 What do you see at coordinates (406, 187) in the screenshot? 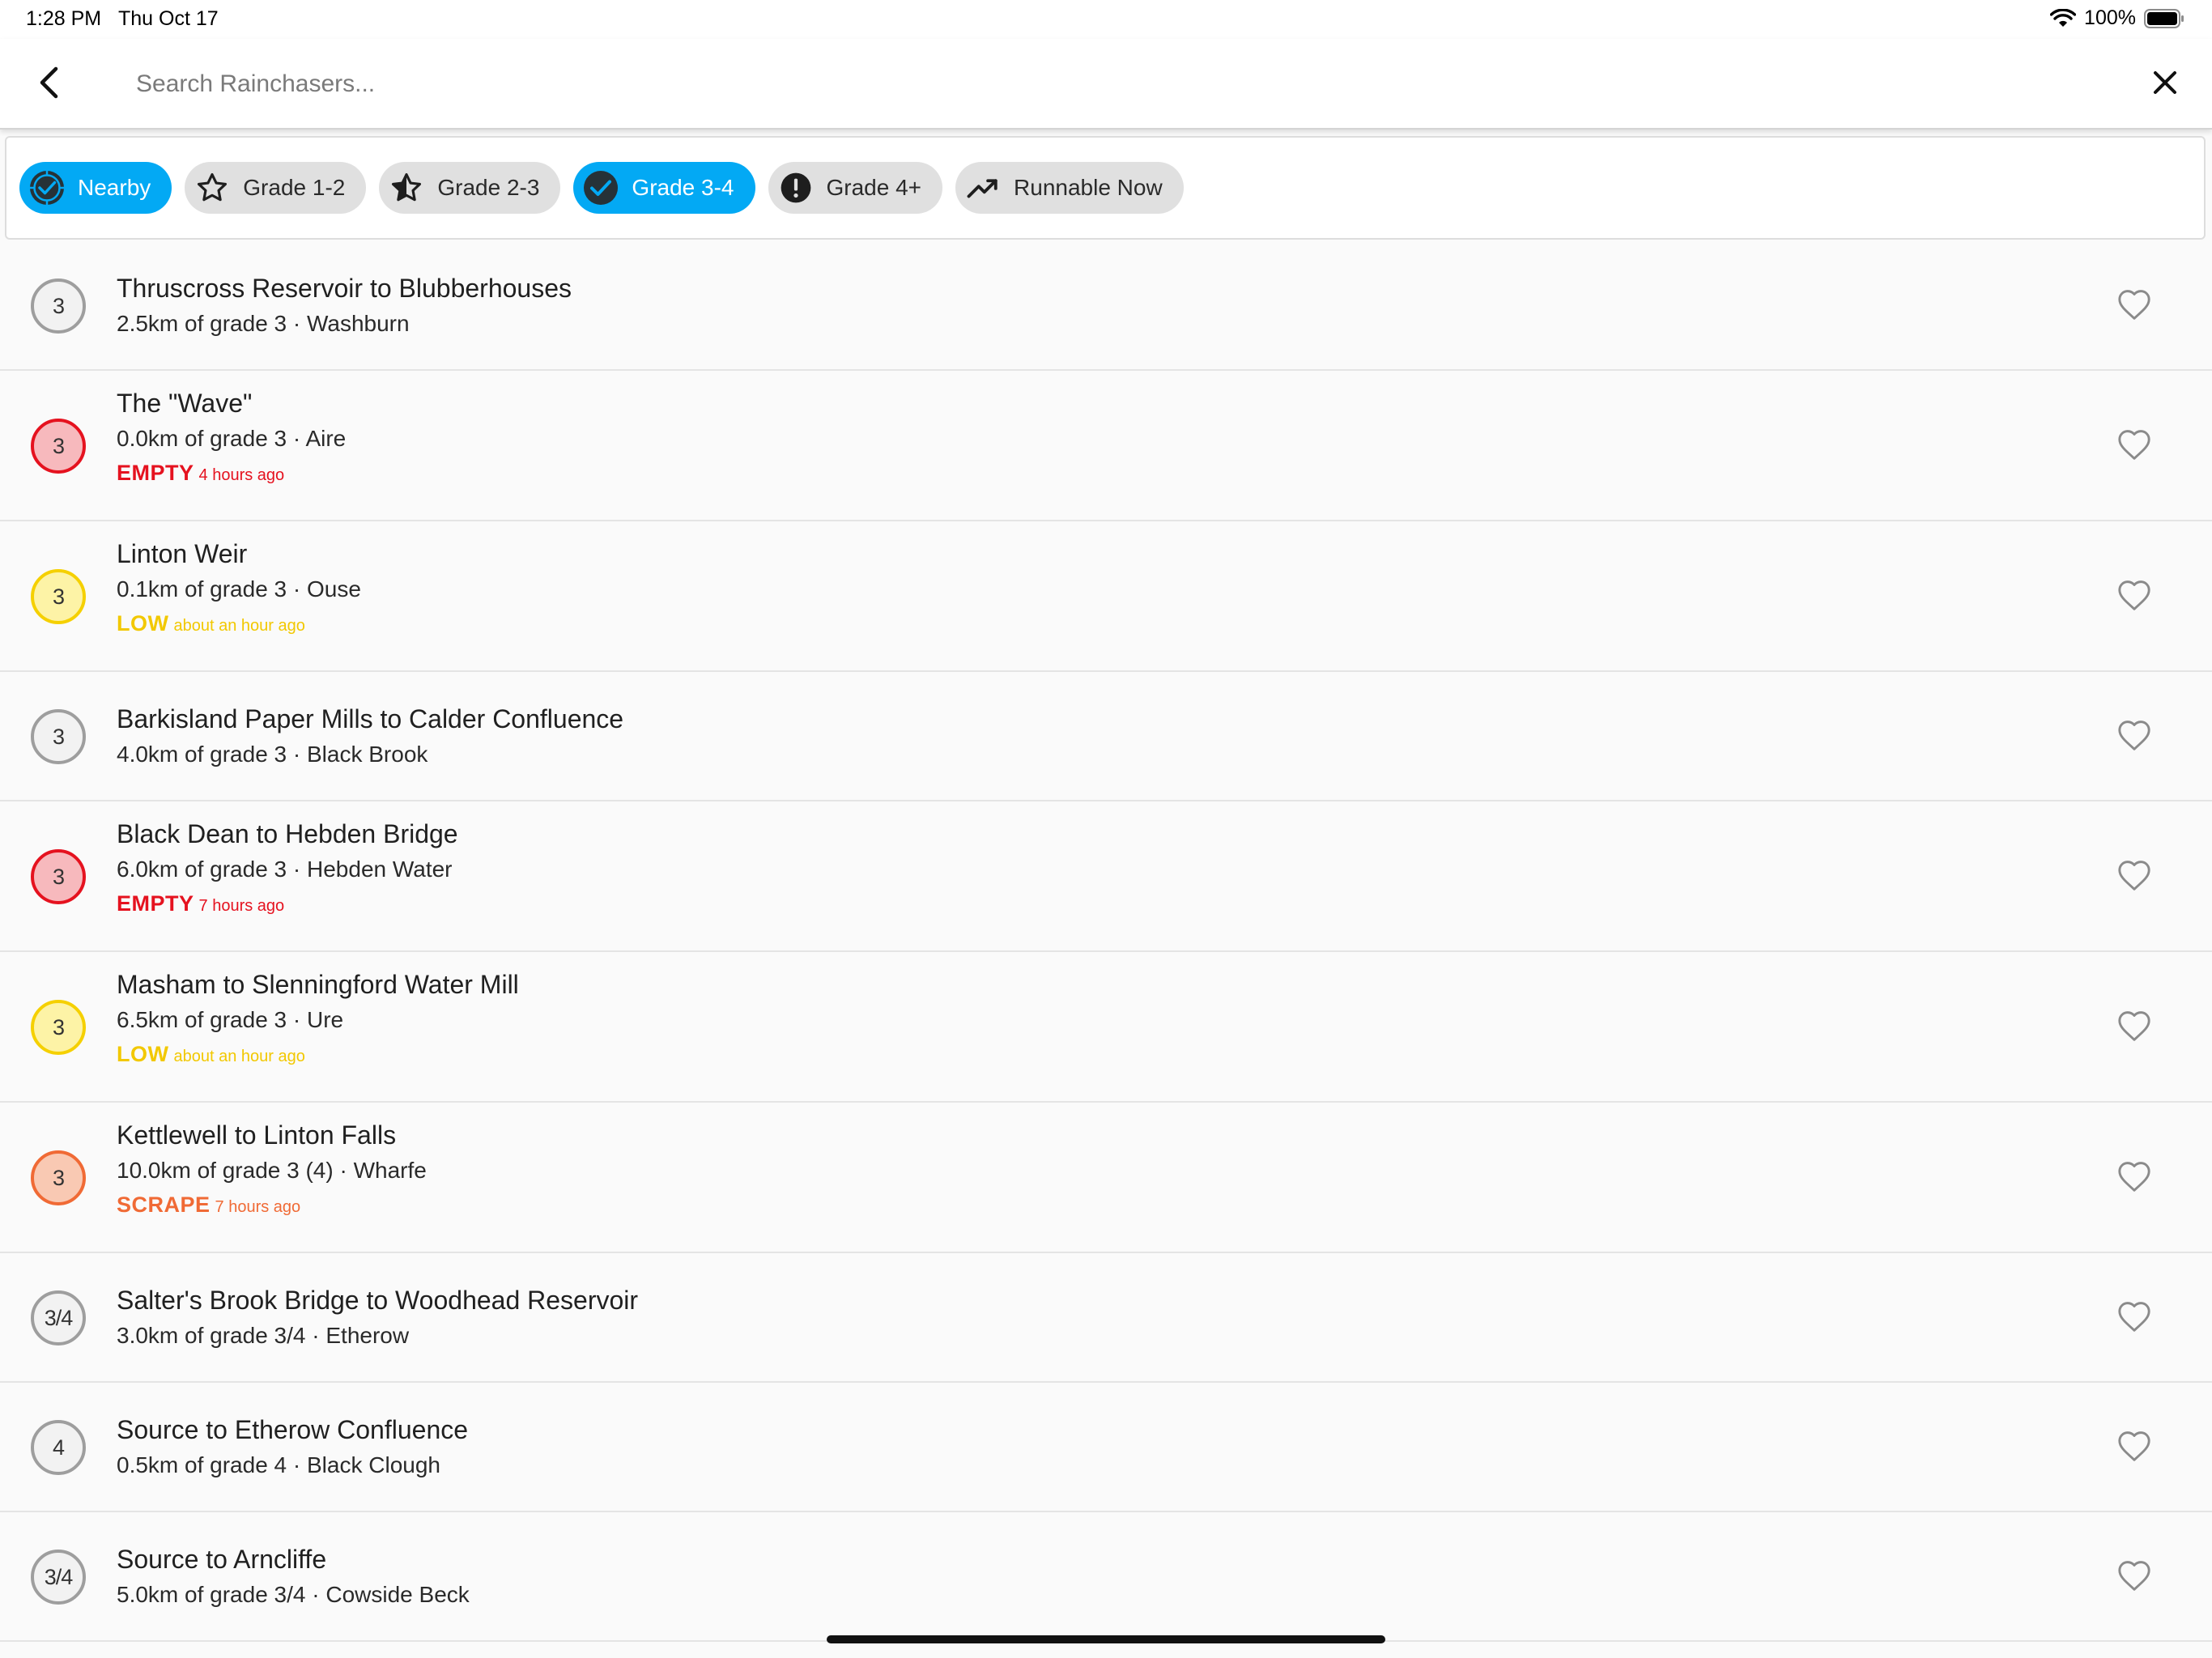
I see `star-half-icon` at bounding box center [406, 187].